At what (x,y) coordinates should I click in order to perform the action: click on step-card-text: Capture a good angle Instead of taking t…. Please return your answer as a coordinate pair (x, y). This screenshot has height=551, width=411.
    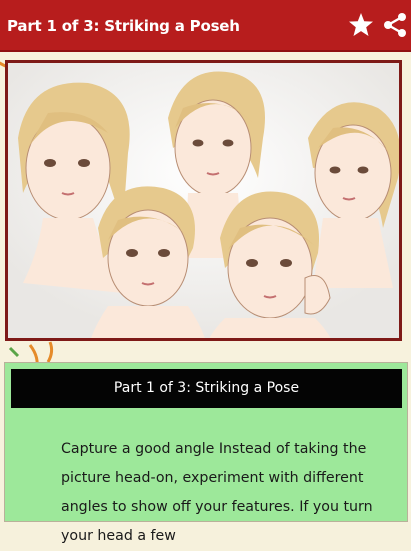
    Looking at the image, I should click on (217, 492).